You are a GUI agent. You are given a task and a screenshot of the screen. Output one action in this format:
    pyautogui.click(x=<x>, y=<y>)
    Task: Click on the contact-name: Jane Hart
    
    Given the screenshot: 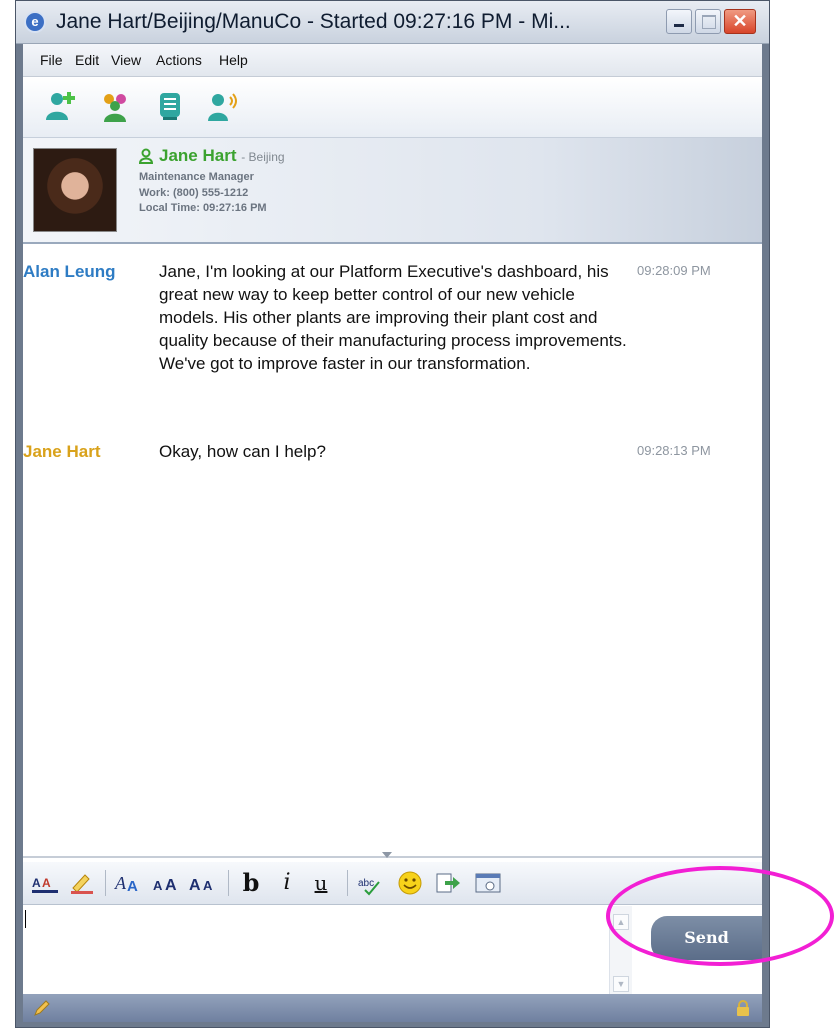 What is the action you would take?
    pyautogui.click(x=197, y=155)
    